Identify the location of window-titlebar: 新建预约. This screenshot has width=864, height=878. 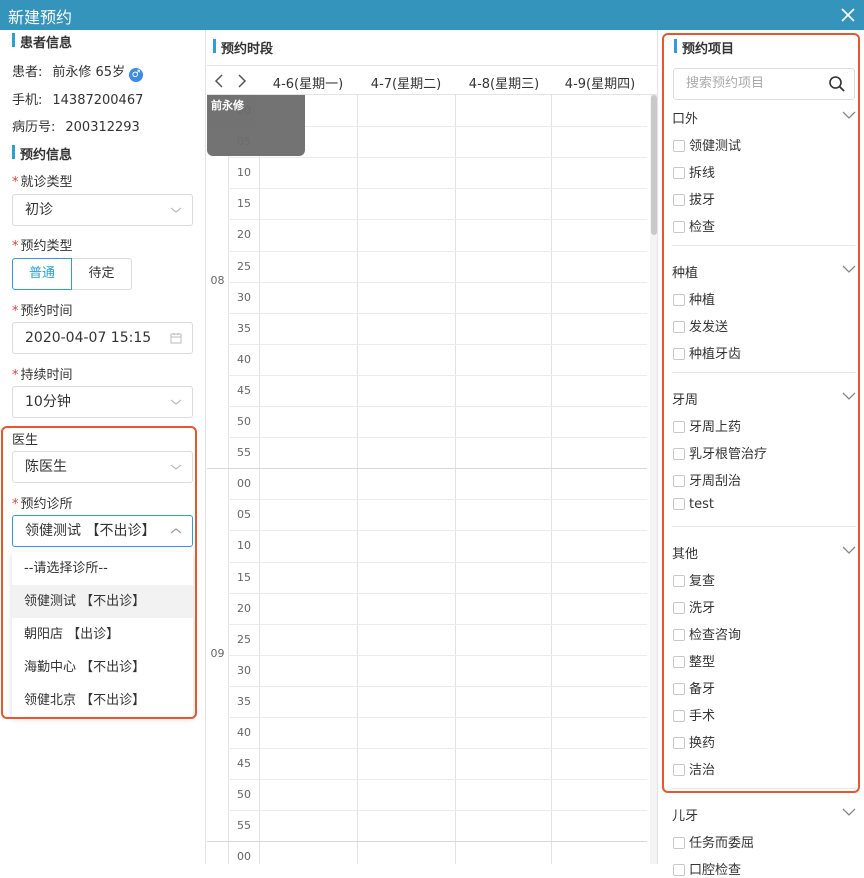
(432, 15).